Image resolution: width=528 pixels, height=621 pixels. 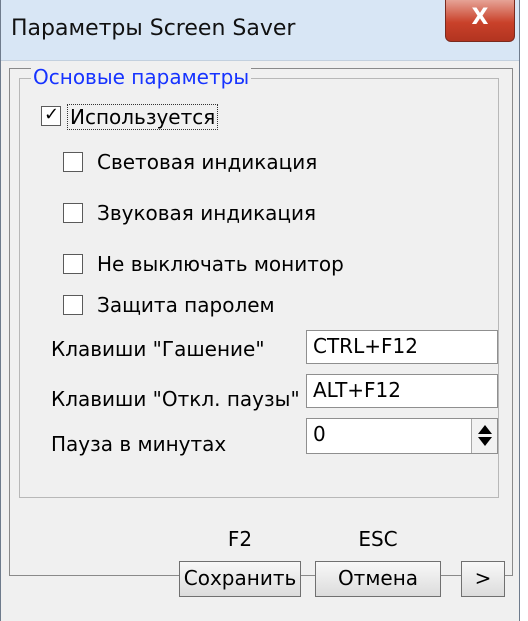 I want to click on group-legend: Основые параметры, so click(x=141, y=77).